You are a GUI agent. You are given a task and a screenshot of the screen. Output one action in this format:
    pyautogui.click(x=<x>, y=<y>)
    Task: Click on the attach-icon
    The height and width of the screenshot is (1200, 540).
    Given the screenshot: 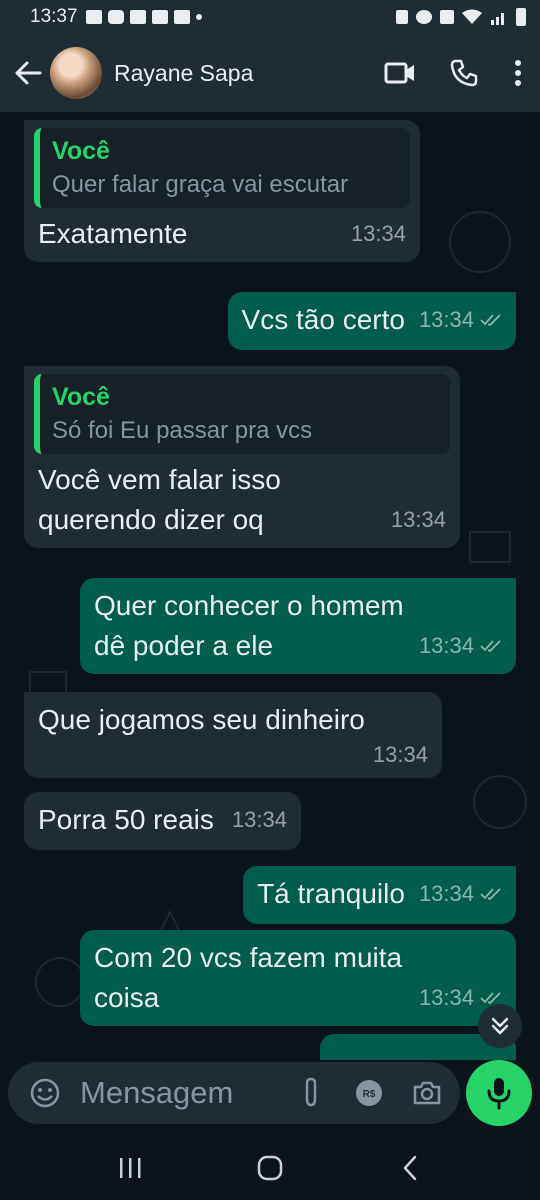 What is the action you would take?
    pyautogui.click(x=311, y=1092)
    